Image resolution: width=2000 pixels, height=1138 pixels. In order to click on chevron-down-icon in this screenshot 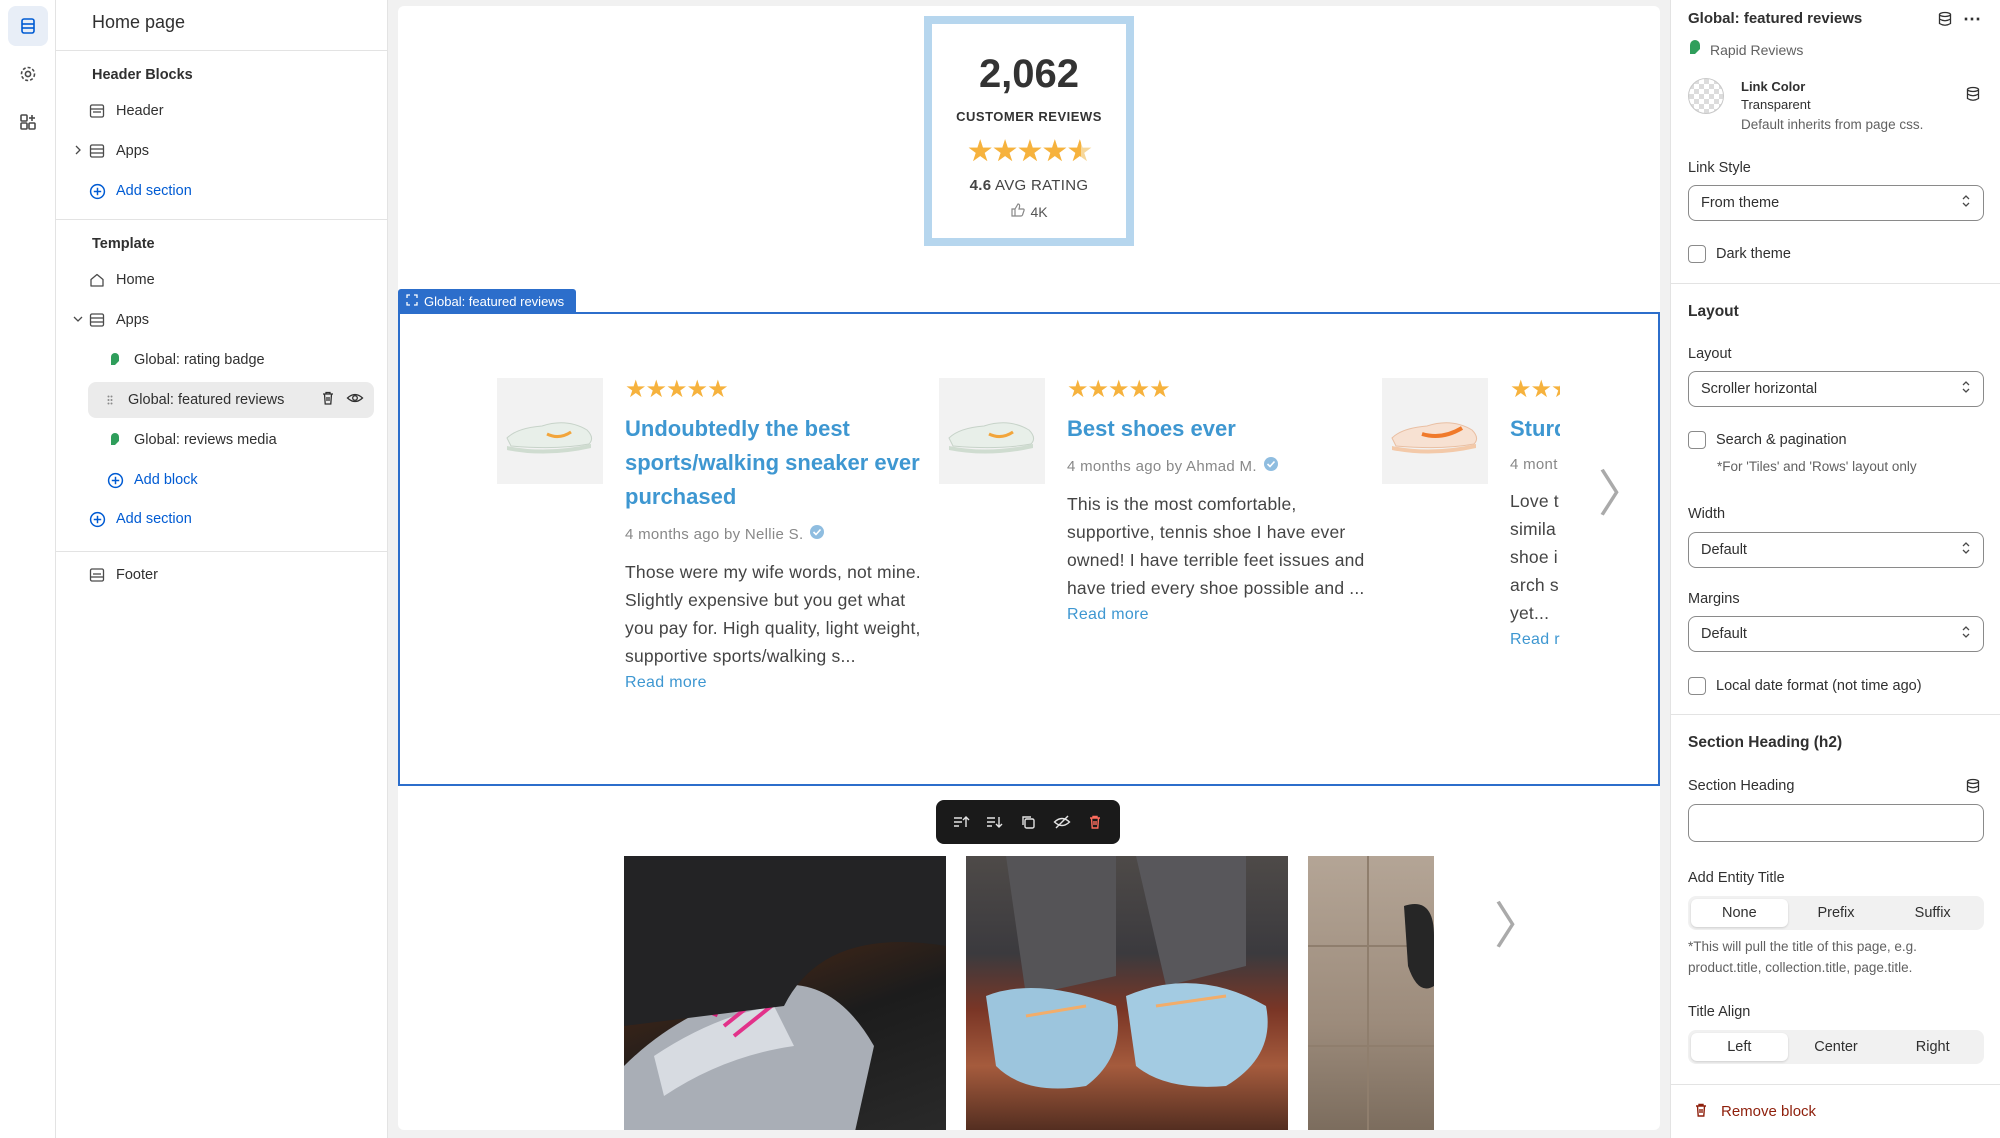, I will do `click(78, 319)`.